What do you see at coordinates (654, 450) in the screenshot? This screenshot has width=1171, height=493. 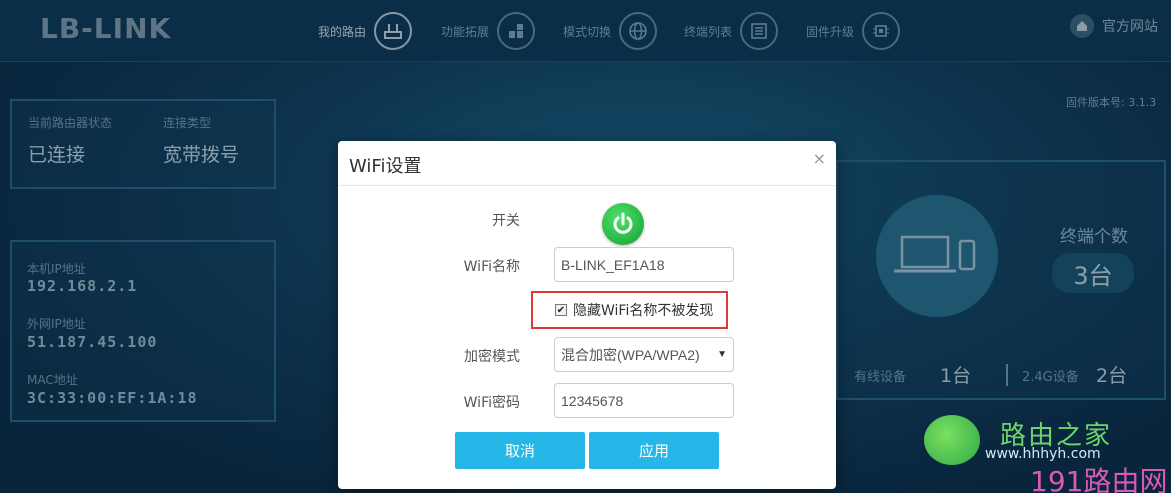 I see `apply-button: 应用` at bounding box center [654, 450].